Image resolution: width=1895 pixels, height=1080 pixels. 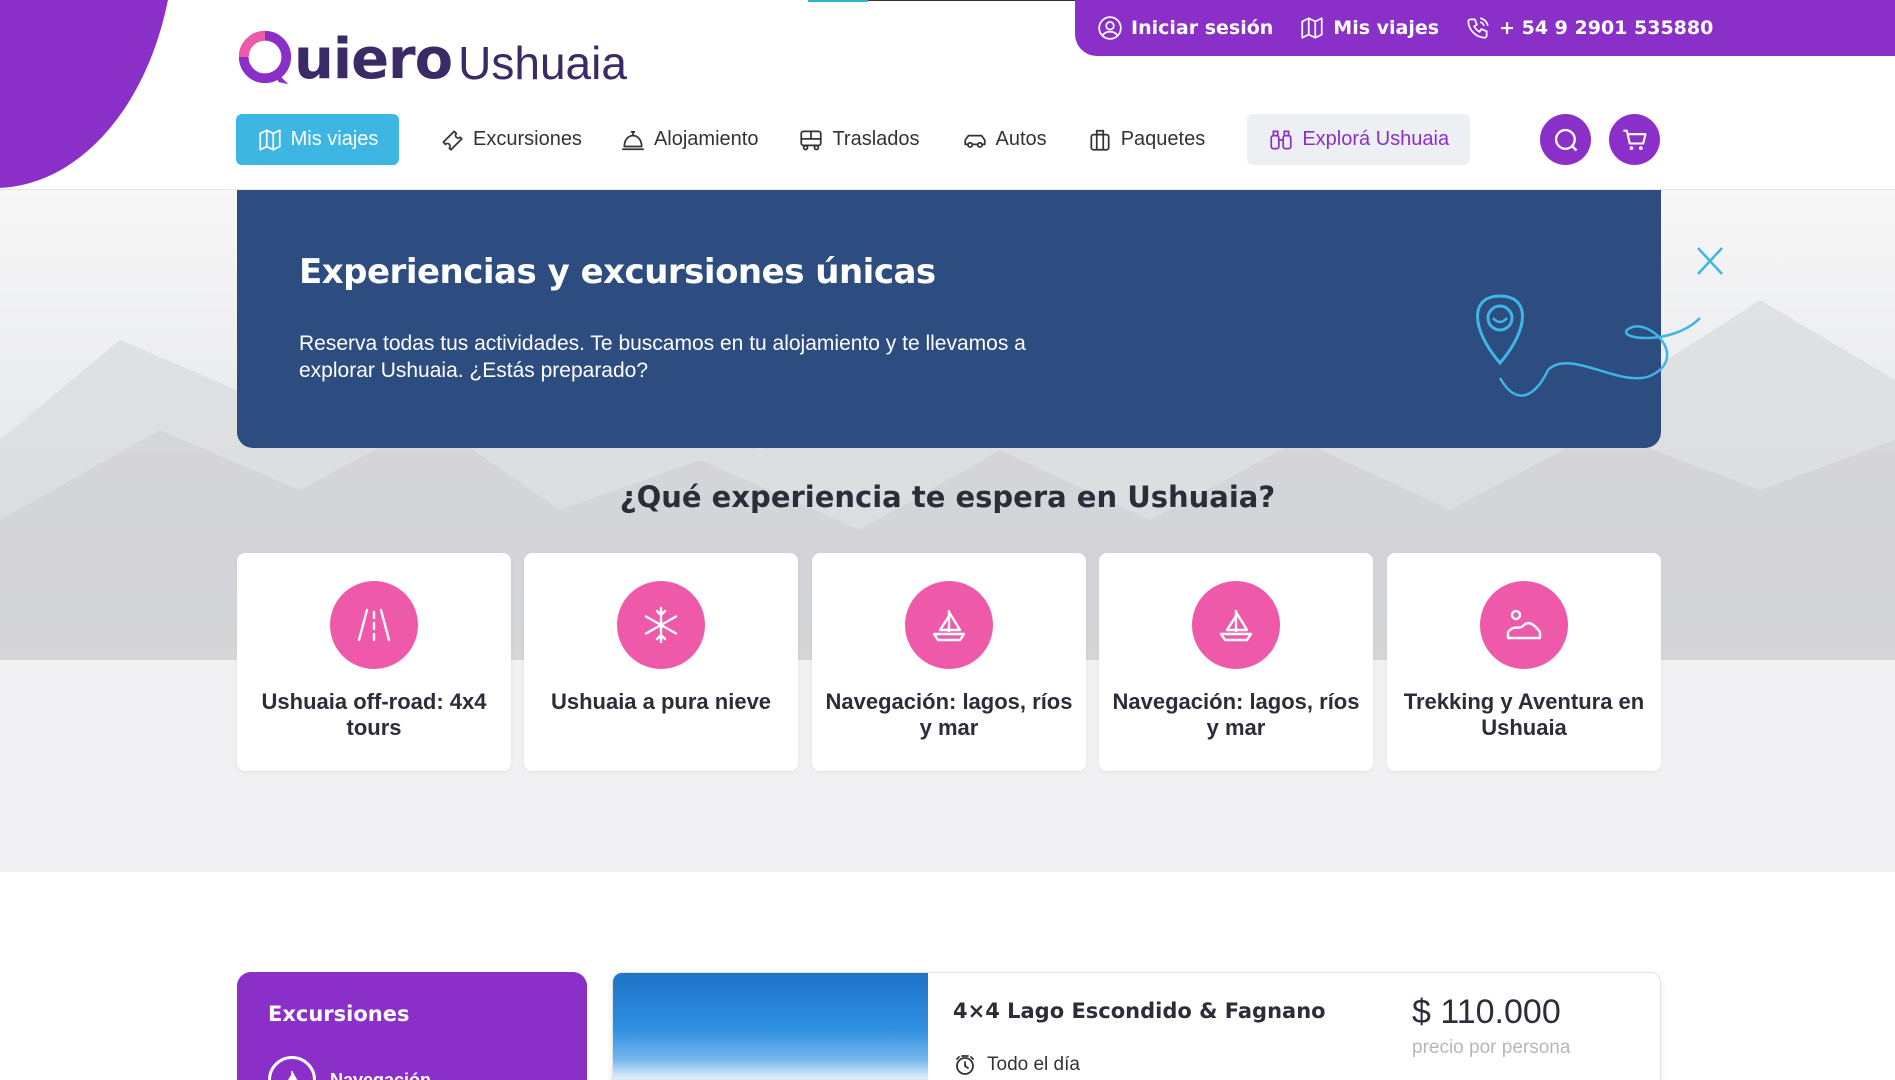 What do you see at coordinates (1139, 1011) in the screenshot?
I see `product-title: 4×4 Lago Escondido & Fagnano` at bounding box center [1139, 1011].